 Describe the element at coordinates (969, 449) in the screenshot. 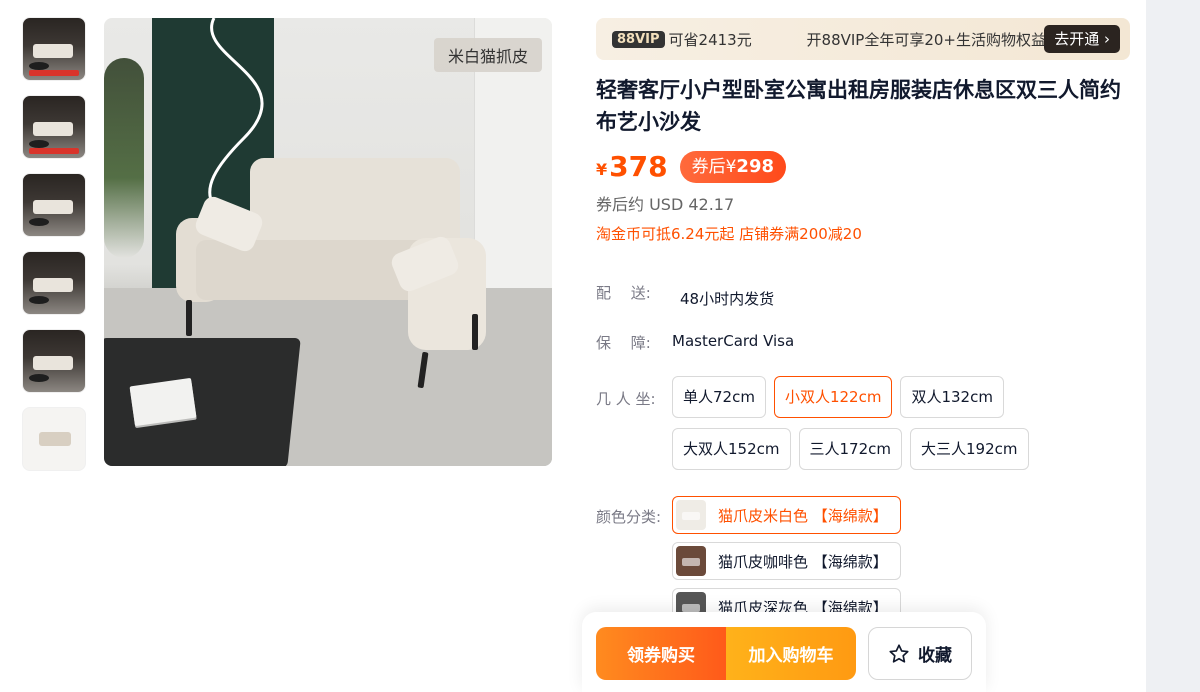

I see `seat-option: 大三人192cm` at that location.